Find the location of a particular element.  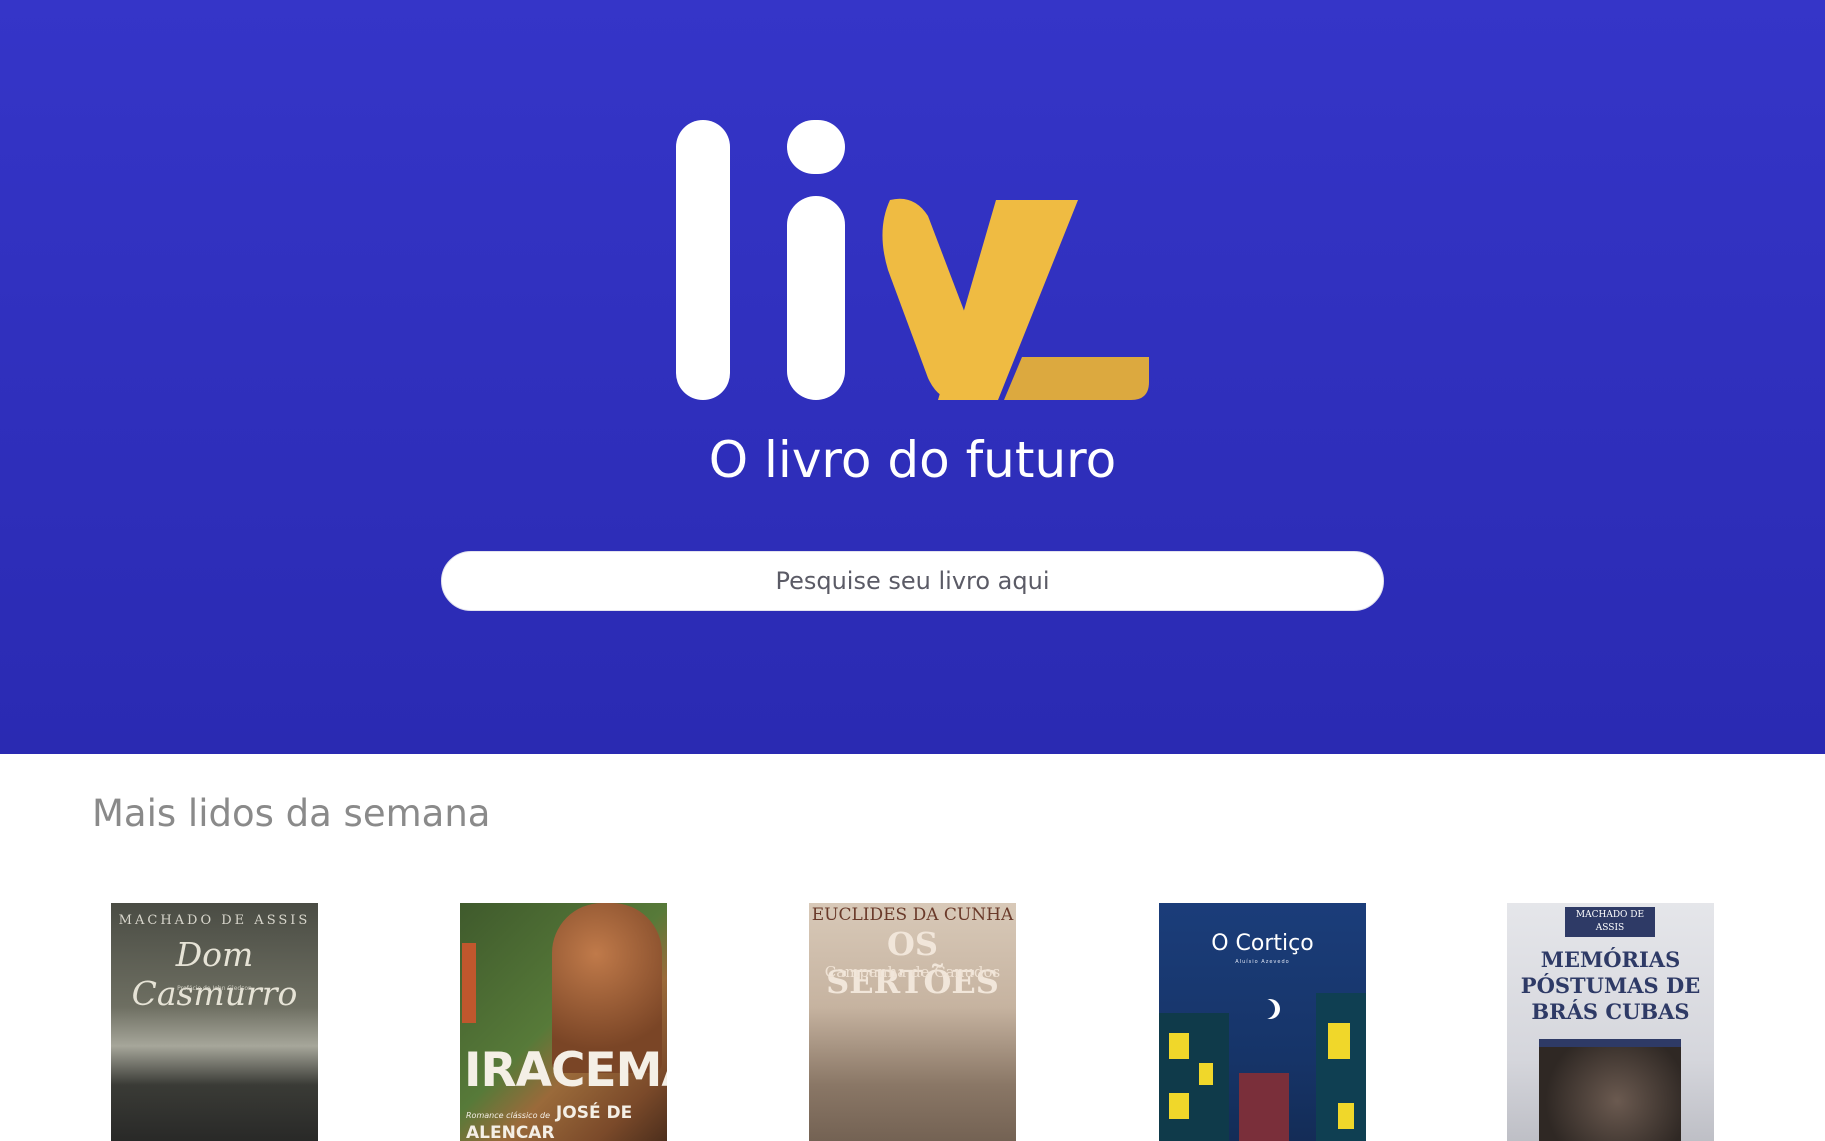

section-title: Mais lidos da semana is located at coordinates (291, 813).